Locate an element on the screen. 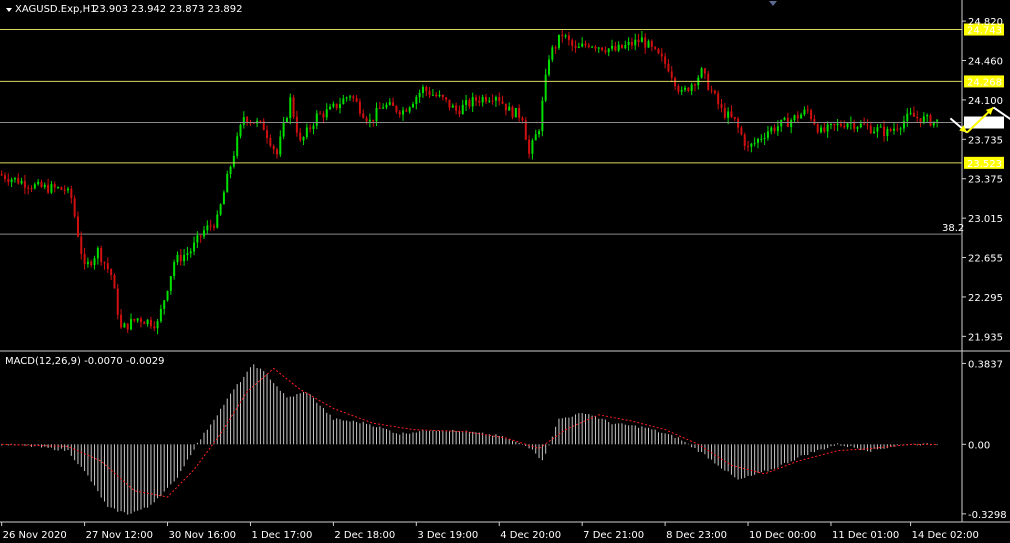 Image resolution: width=1010 pixels, height=543 pixels. macd-tick-label: 0.3837 is located at coordinates (985, 364).